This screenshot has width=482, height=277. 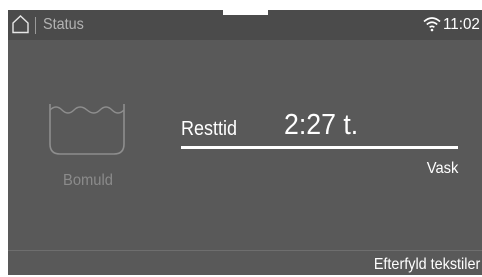 I want to click on add-laundry-button: Efterfyld tekstiler, so click(x=427, y=264).